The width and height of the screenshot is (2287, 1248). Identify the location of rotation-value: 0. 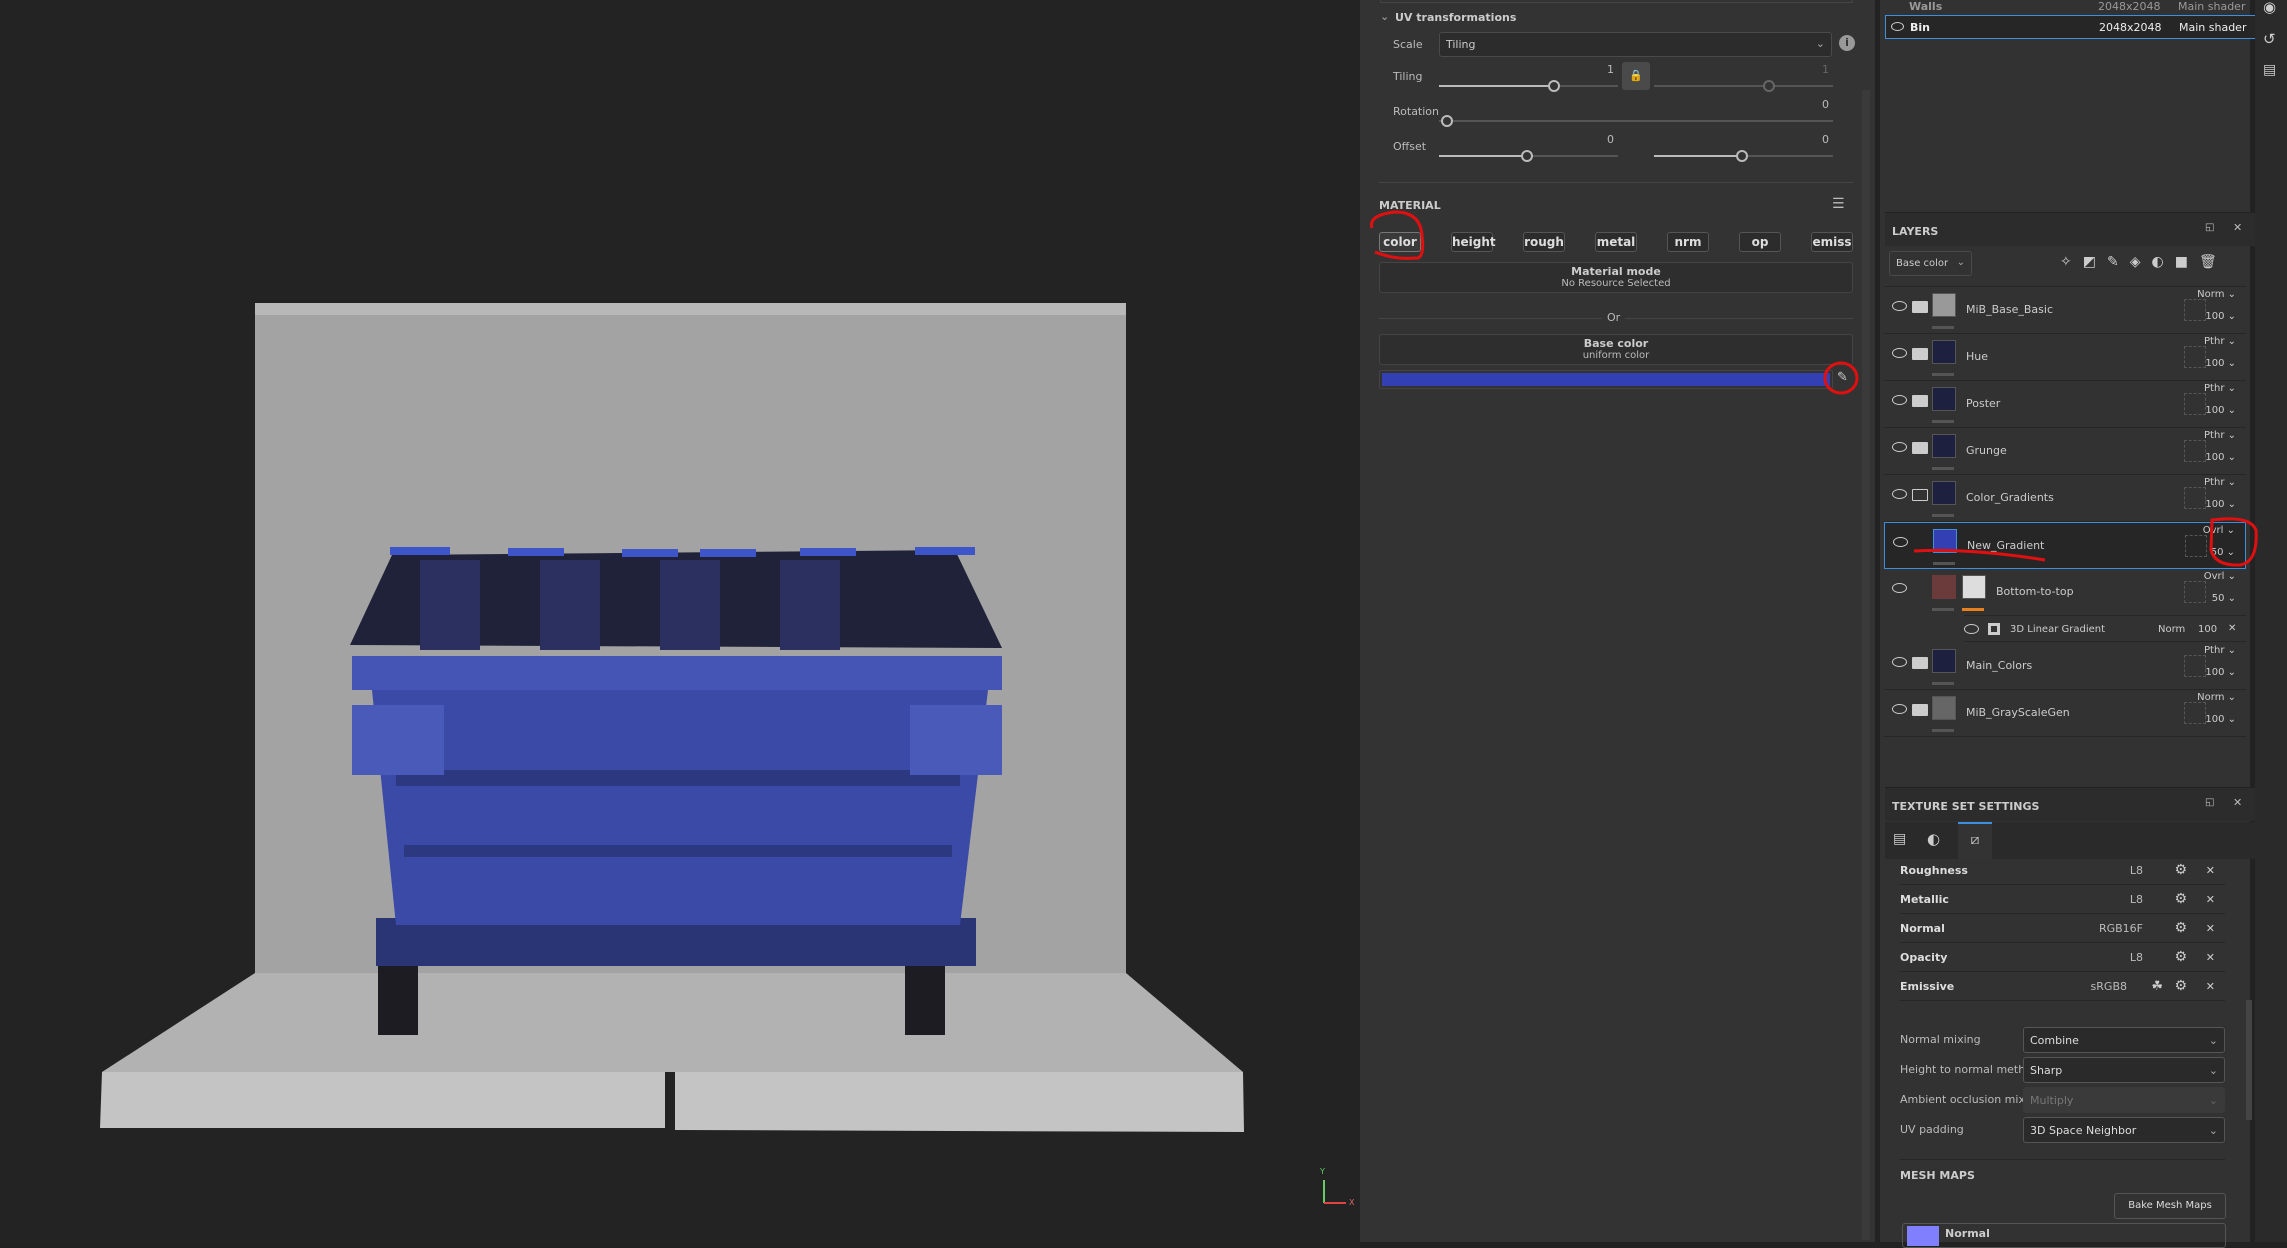
(1825, 104).